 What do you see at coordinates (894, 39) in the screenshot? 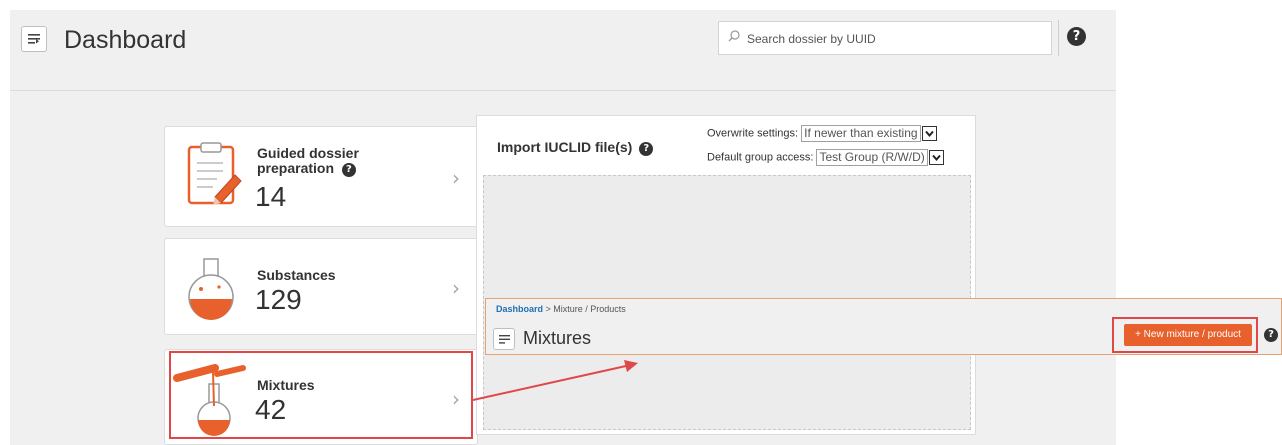
I see `search-input` at bounding box center [894, 39].